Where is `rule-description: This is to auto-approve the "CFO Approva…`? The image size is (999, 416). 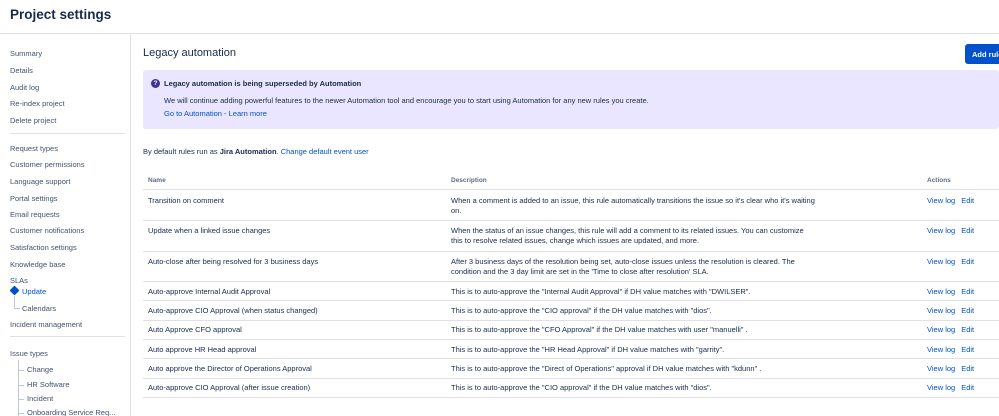
rule-description: This is to auto-approve the "CFO Approva… is located at coordinates (599, 329).